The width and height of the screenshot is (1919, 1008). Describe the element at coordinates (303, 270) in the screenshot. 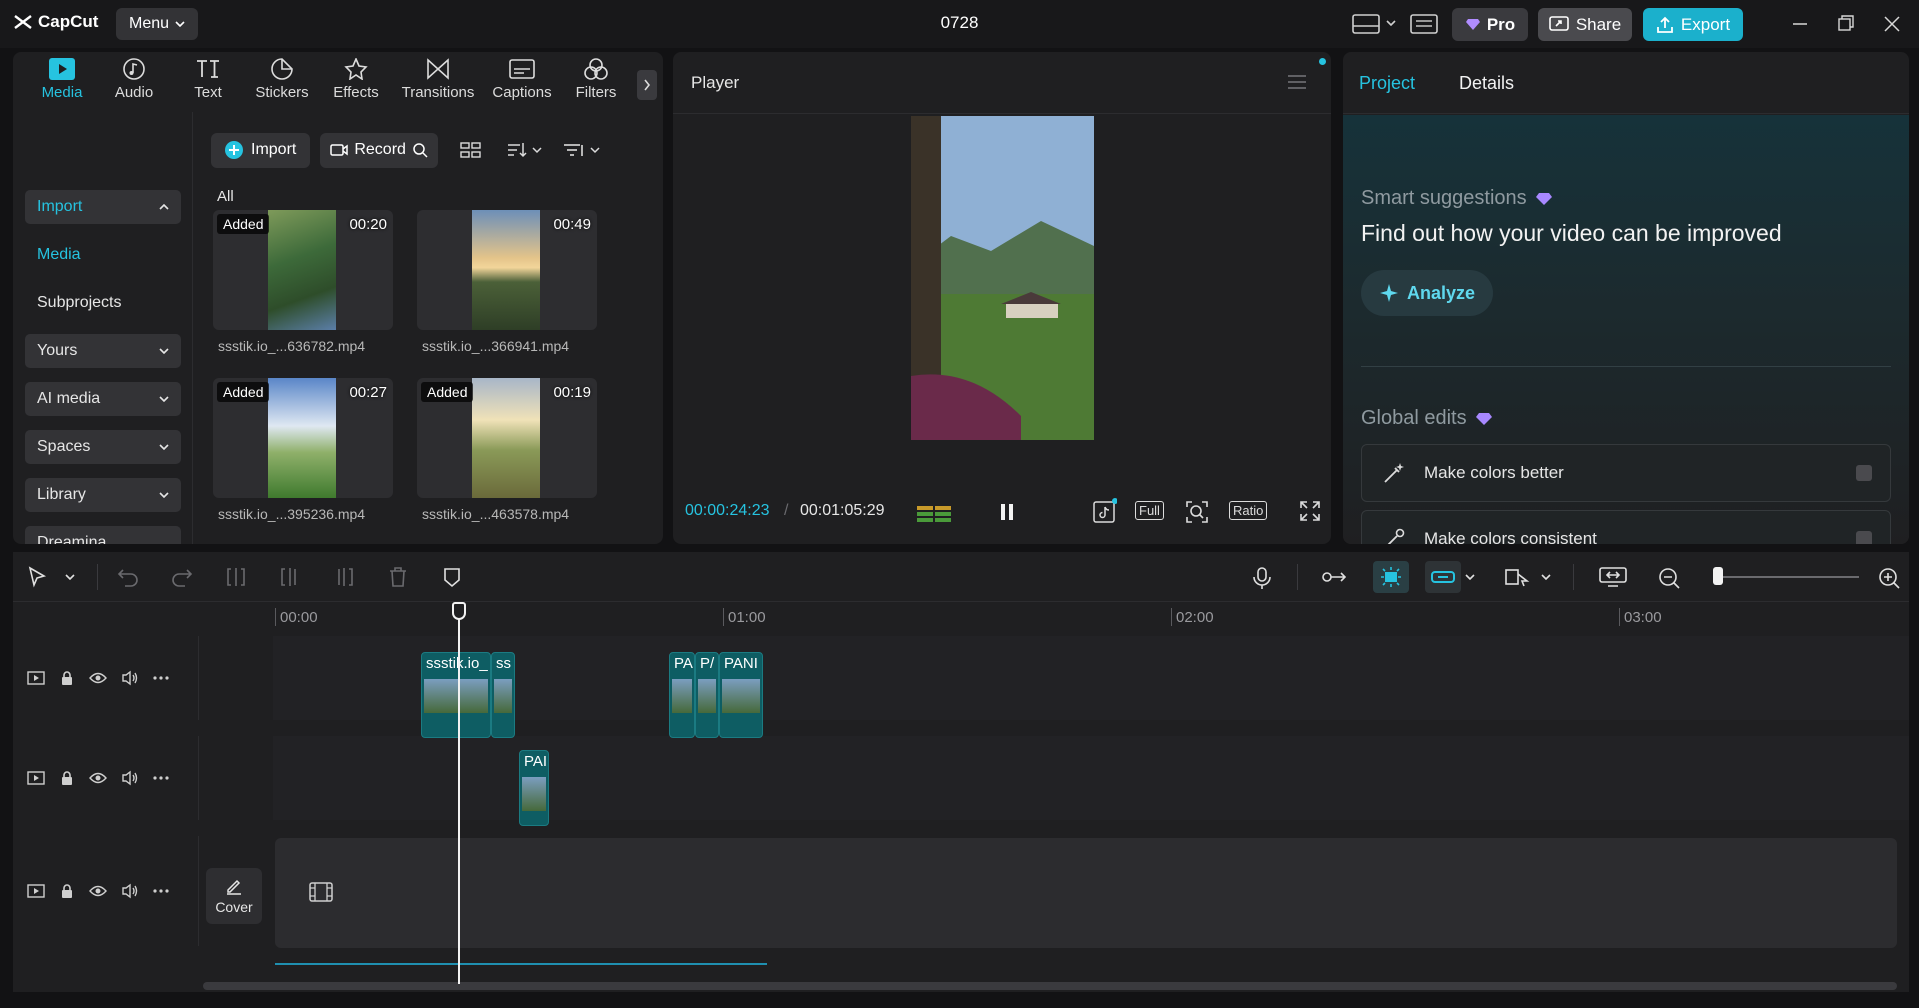

I see `media-item: Added 00:20` at that location.